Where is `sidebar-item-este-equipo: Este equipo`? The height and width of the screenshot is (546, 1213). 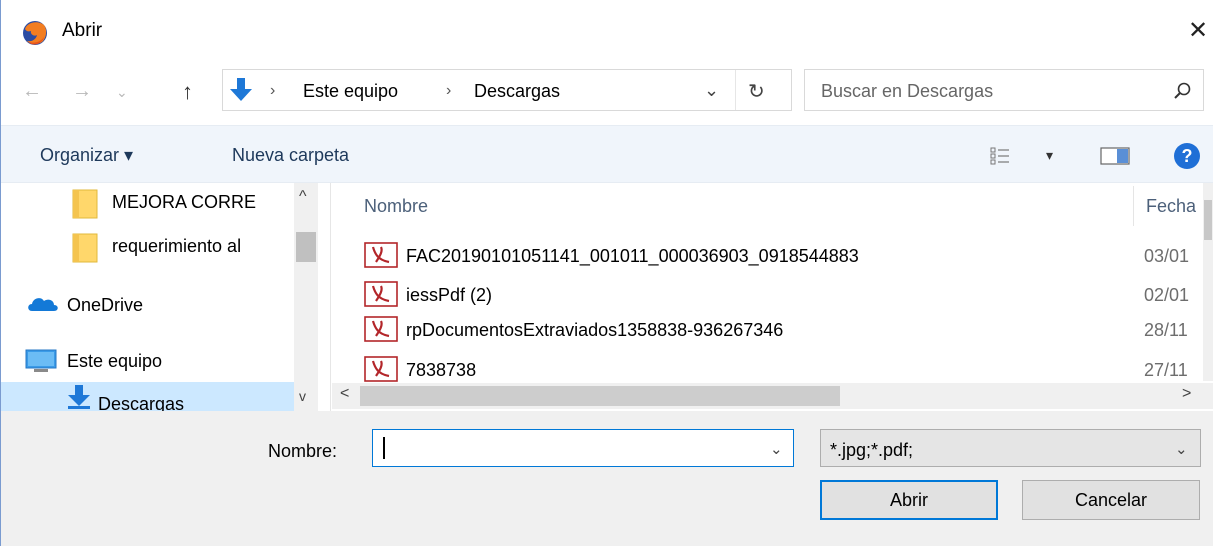 sidebar-item-este-equipo: Este equipo is located at coordinates (114, 361).